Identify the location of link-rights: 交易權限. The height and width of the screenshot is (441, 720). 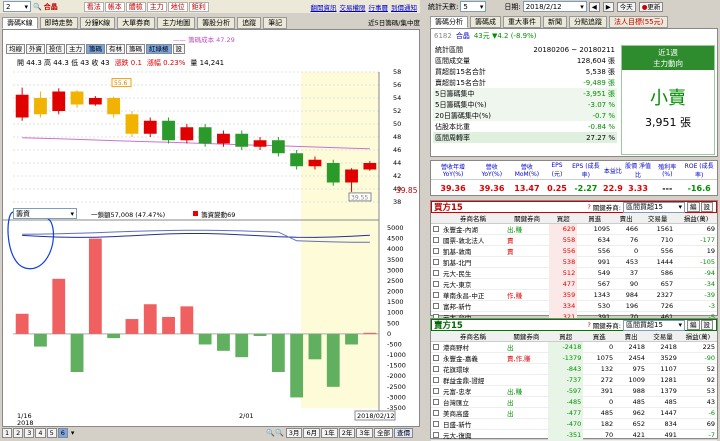
(353, 7).